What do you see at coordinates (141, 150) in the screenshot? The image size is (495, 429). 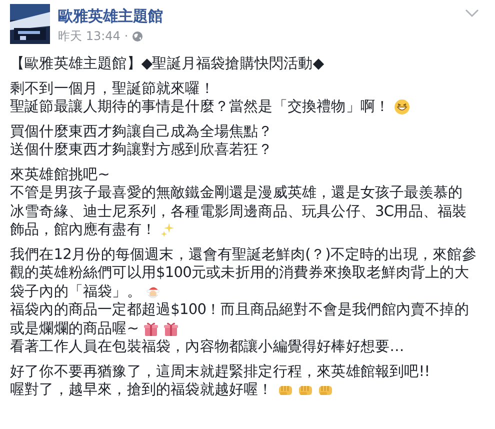 I see `post-text: 送個什麼東西才夠讓對方感到欣喜若狂？` at bounding box center [141, 150].